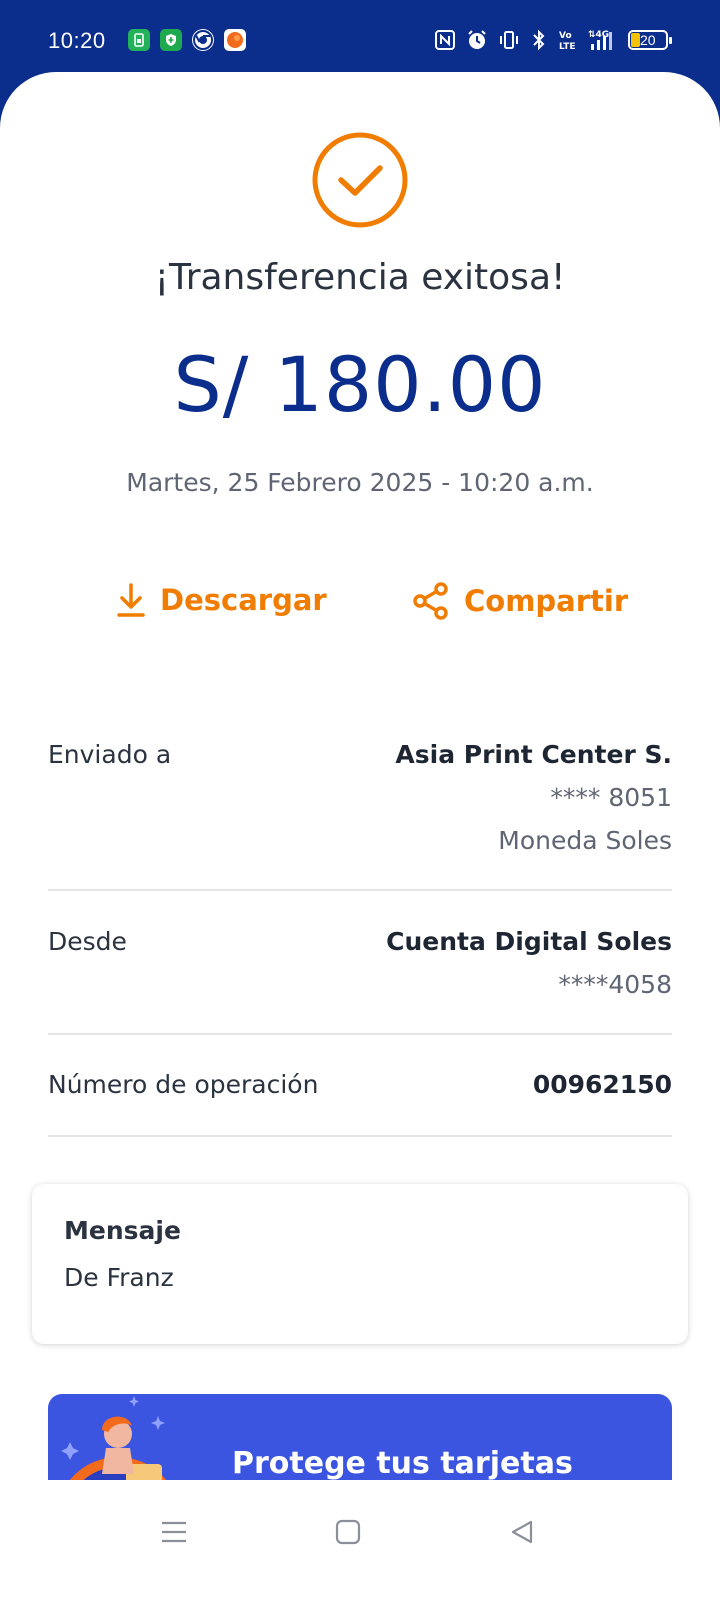  What do you see at coordinates (445, 40) in the screenshot?
I see `nfc-icon` at bounding box center [445, 40].